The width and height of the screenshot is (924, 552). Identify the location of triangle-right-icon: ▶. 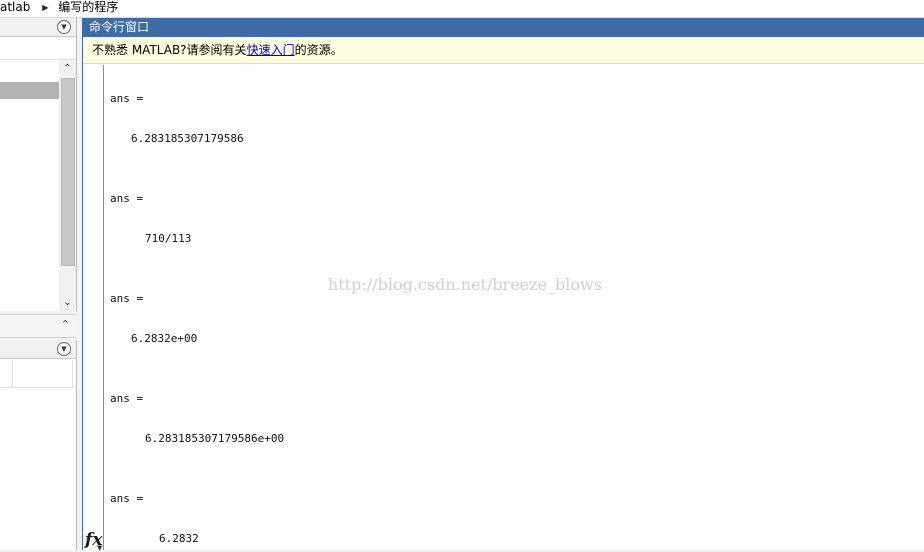
(45, 7).